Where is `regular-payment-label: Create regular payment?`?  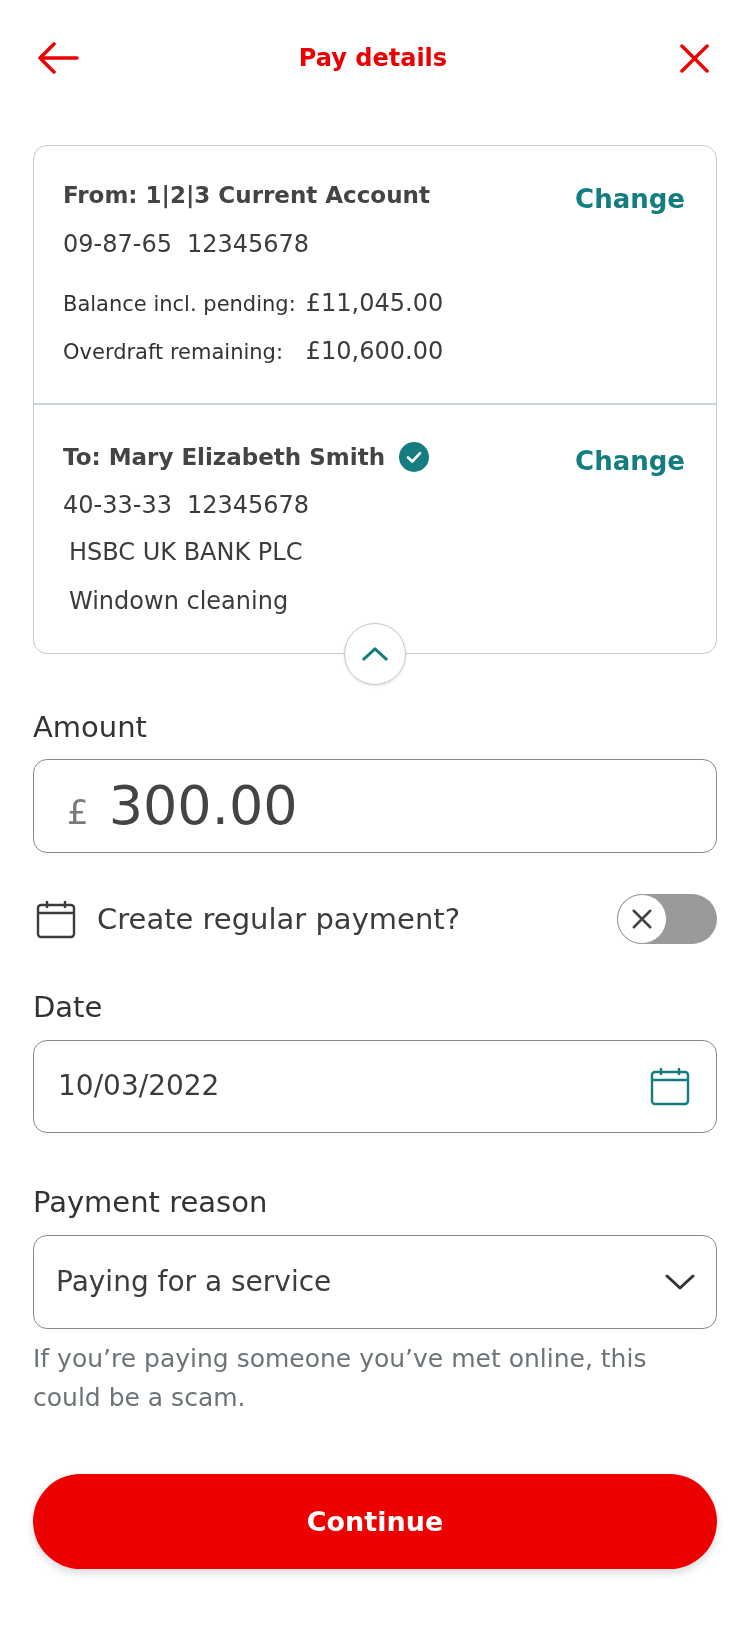
regular-payment-label: Create regular payment? is located at coordinates (279, 918).